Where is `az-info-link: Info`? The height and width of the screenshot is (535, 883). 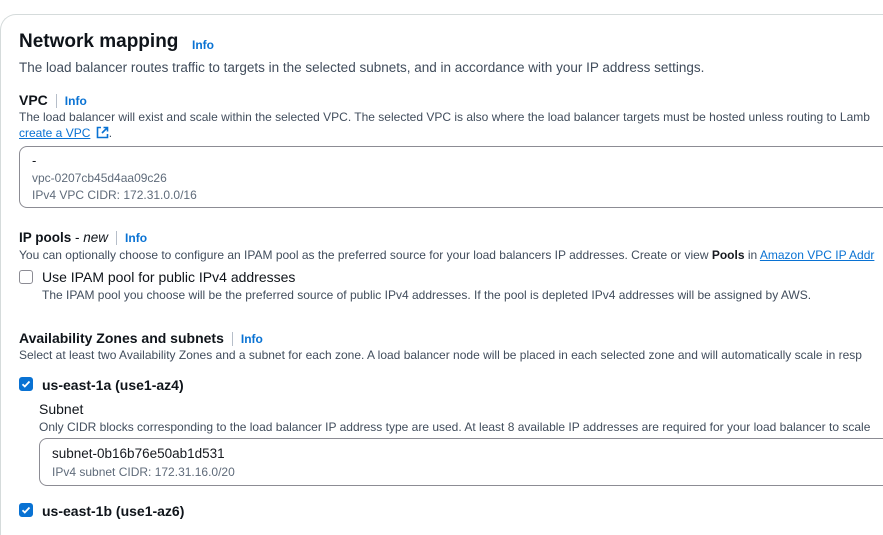
az-info-link: Info is located at coordinates (252, 339).